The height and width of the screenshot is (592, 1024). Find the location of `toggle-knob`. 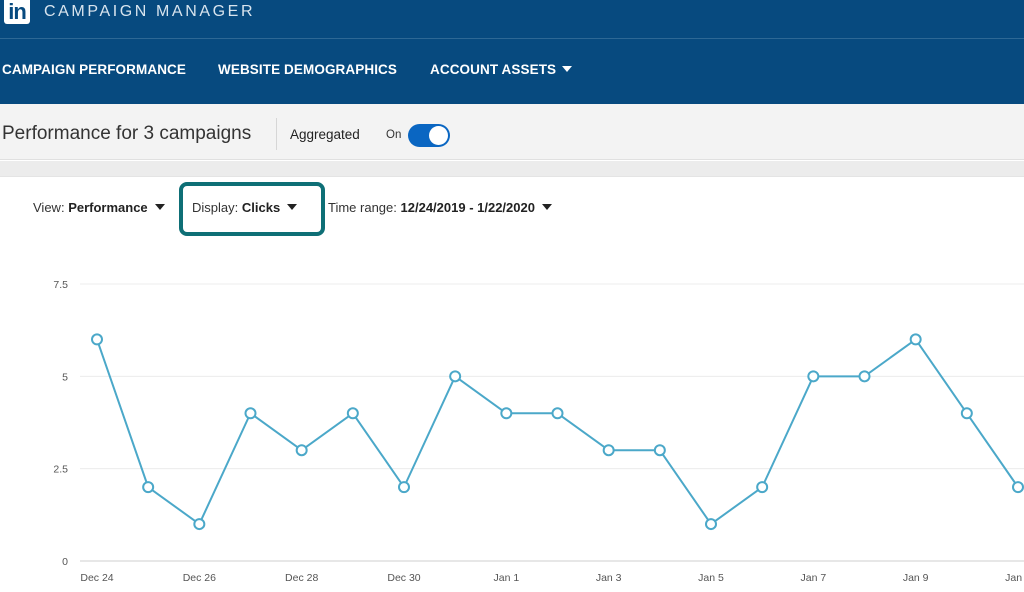

toggle-knob is located at coordinates (438, 135).